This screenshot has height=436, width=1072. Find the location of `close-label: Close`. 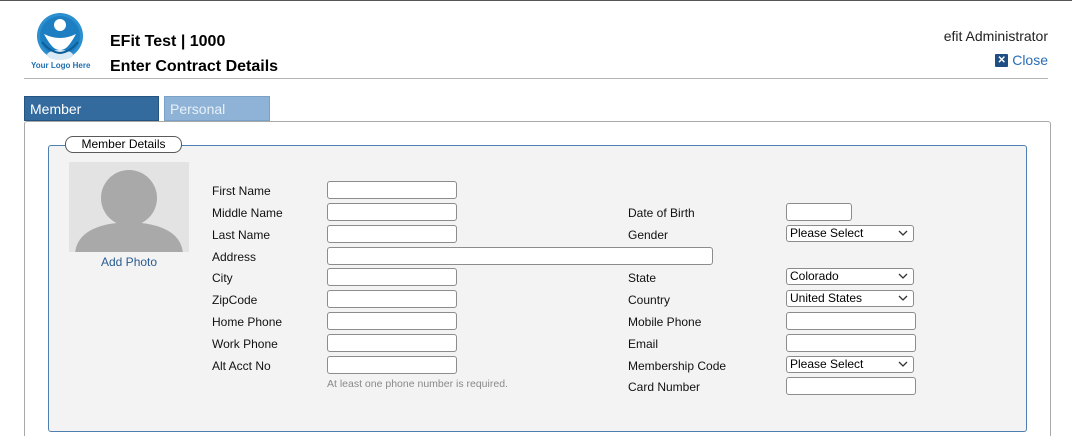

close-label: Close is located at coordinates (1030, 60).